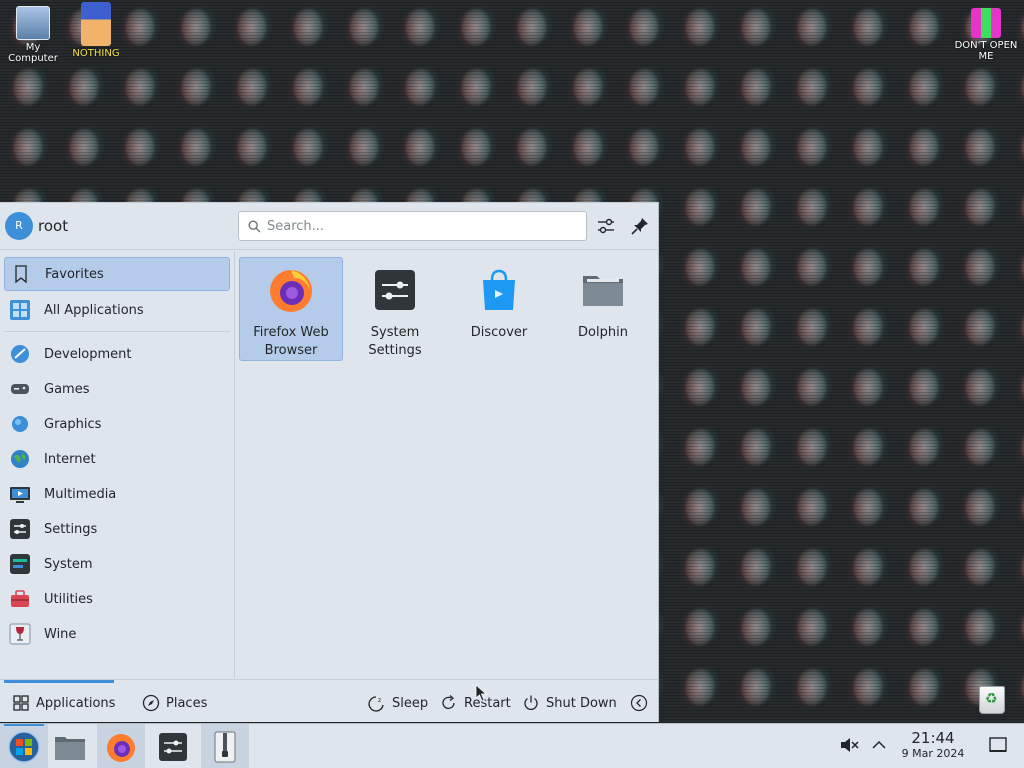 This screenshot has height=768, width=1024. Describe the element at coordinates (117, 634) in the screenshot. I see `sidebar-item-wine: Wine` at that location.